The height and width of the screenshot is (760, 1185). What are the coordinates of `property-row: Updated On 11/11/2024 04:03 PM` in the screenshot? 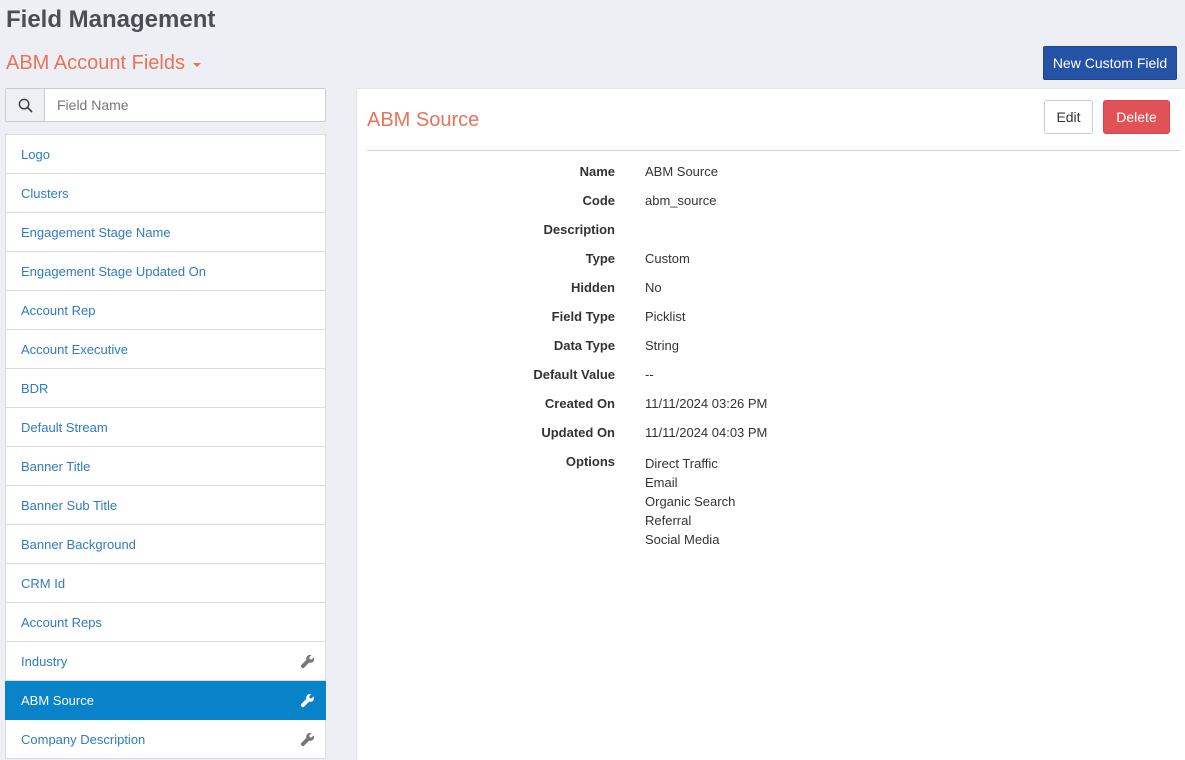 It's located at (767, 434).